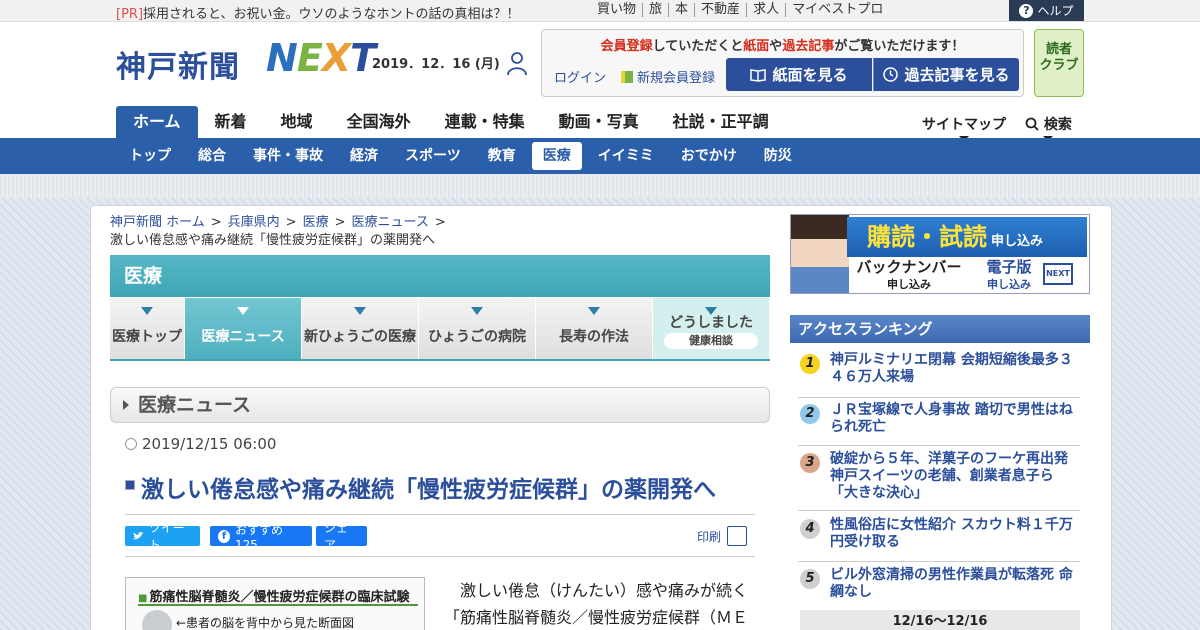  I want to click on subnav-outing: おでかけ, so click(709, 156).